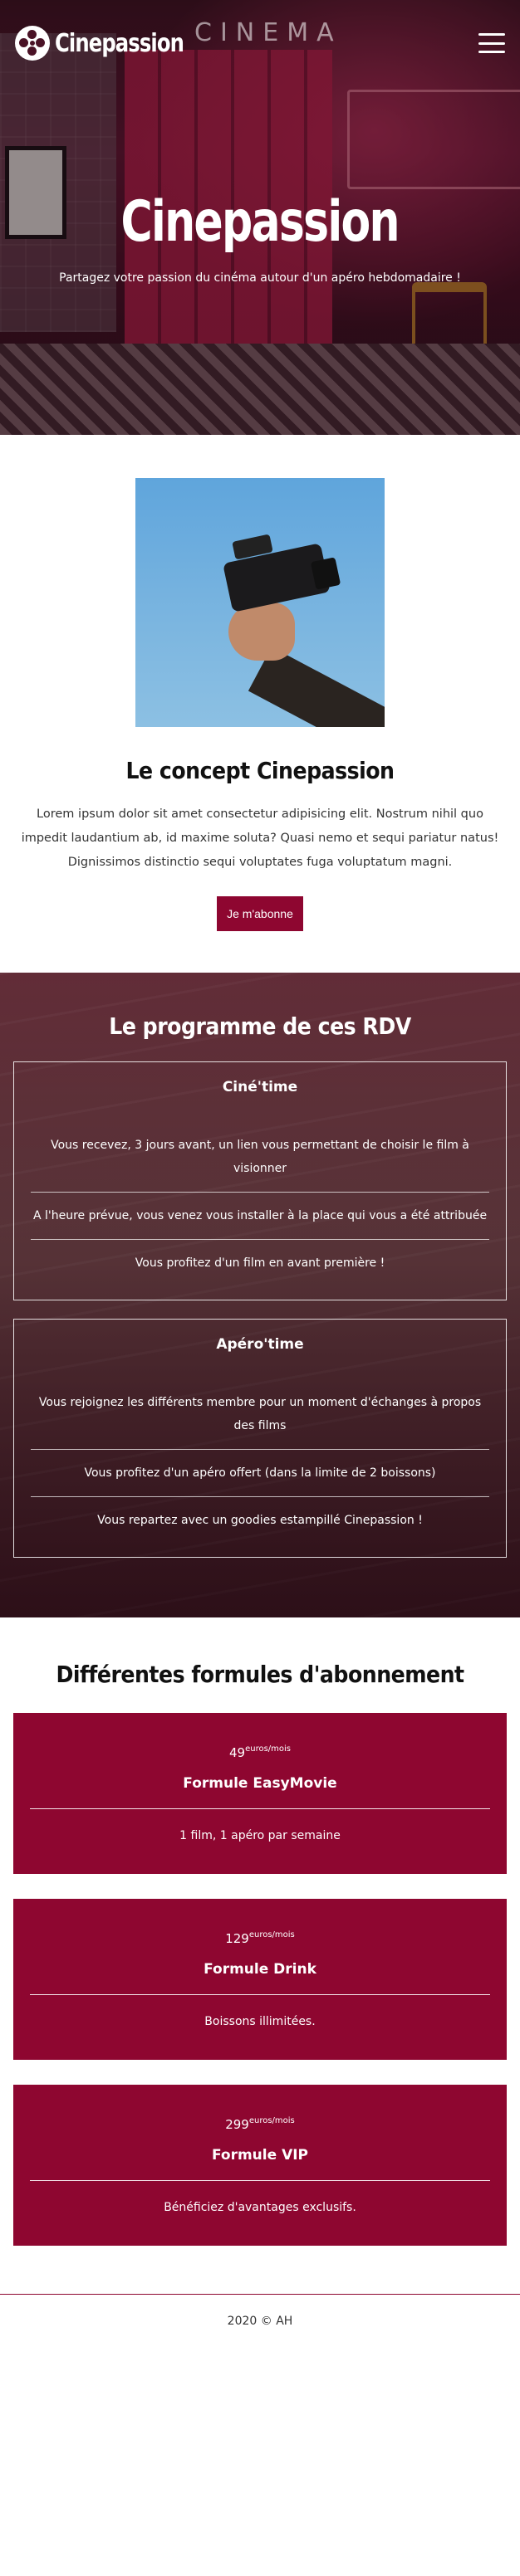  I want to click on plan-description: Bénéficiez d'avantages exclusifs., so click(260, 2207).